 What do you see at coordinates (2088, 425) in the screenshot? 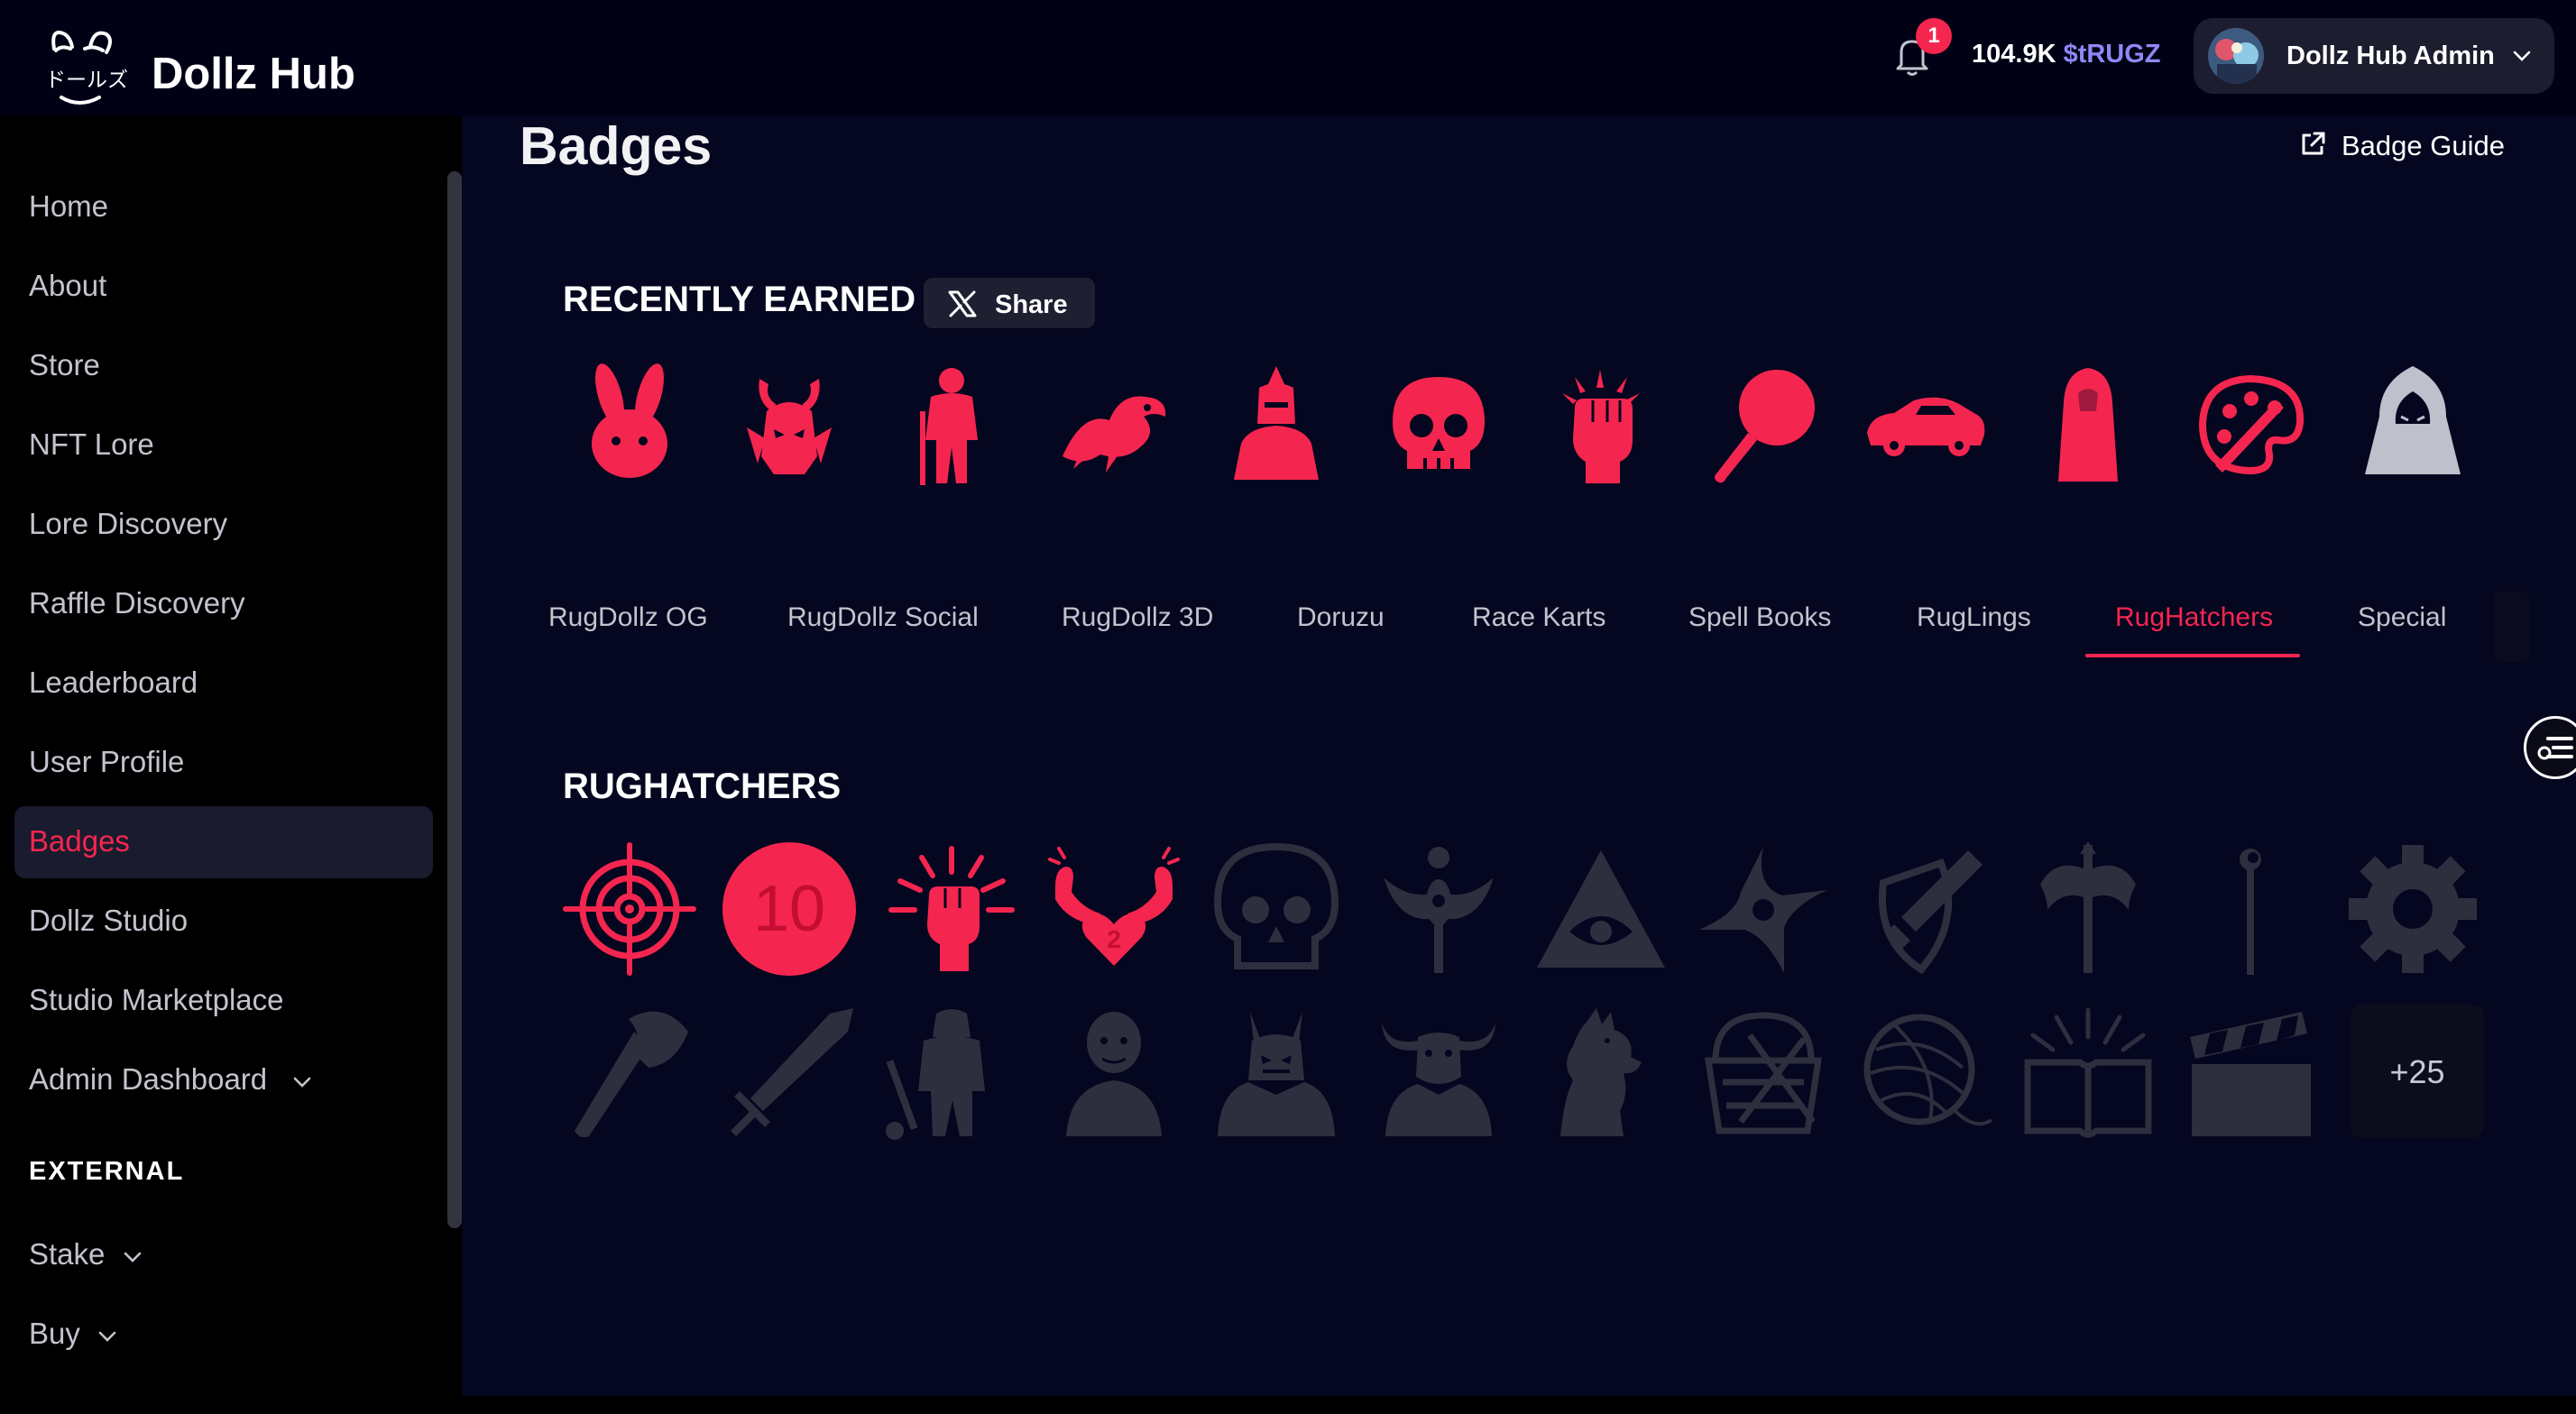
I see `hooded-figure-badge-icon` at bounding box center [2088, 425].